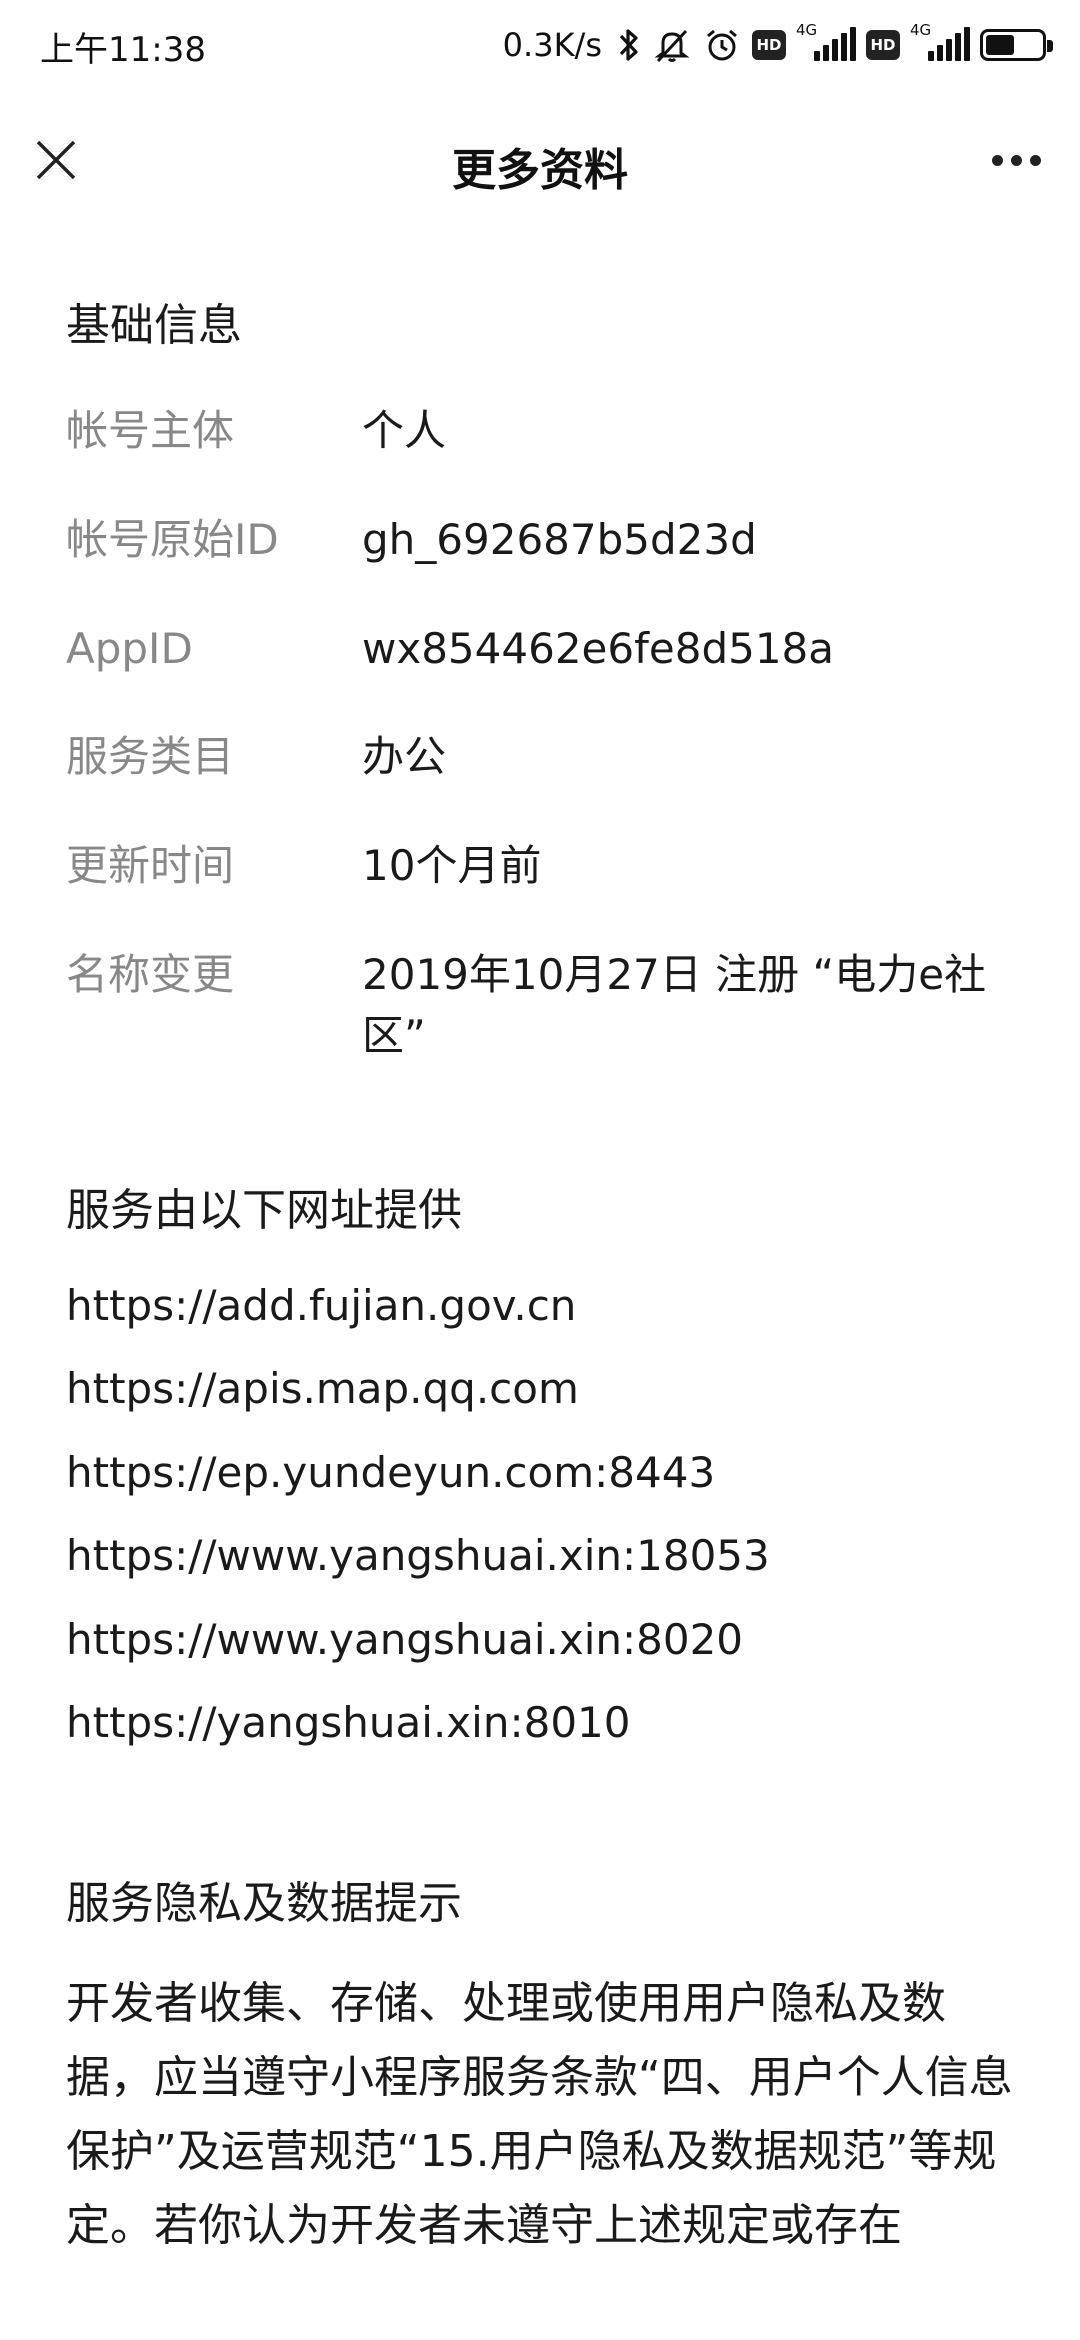 This screenshot has height=2340, width=1080. I want to click on info-label: 帐号主体, so click(150, 430).